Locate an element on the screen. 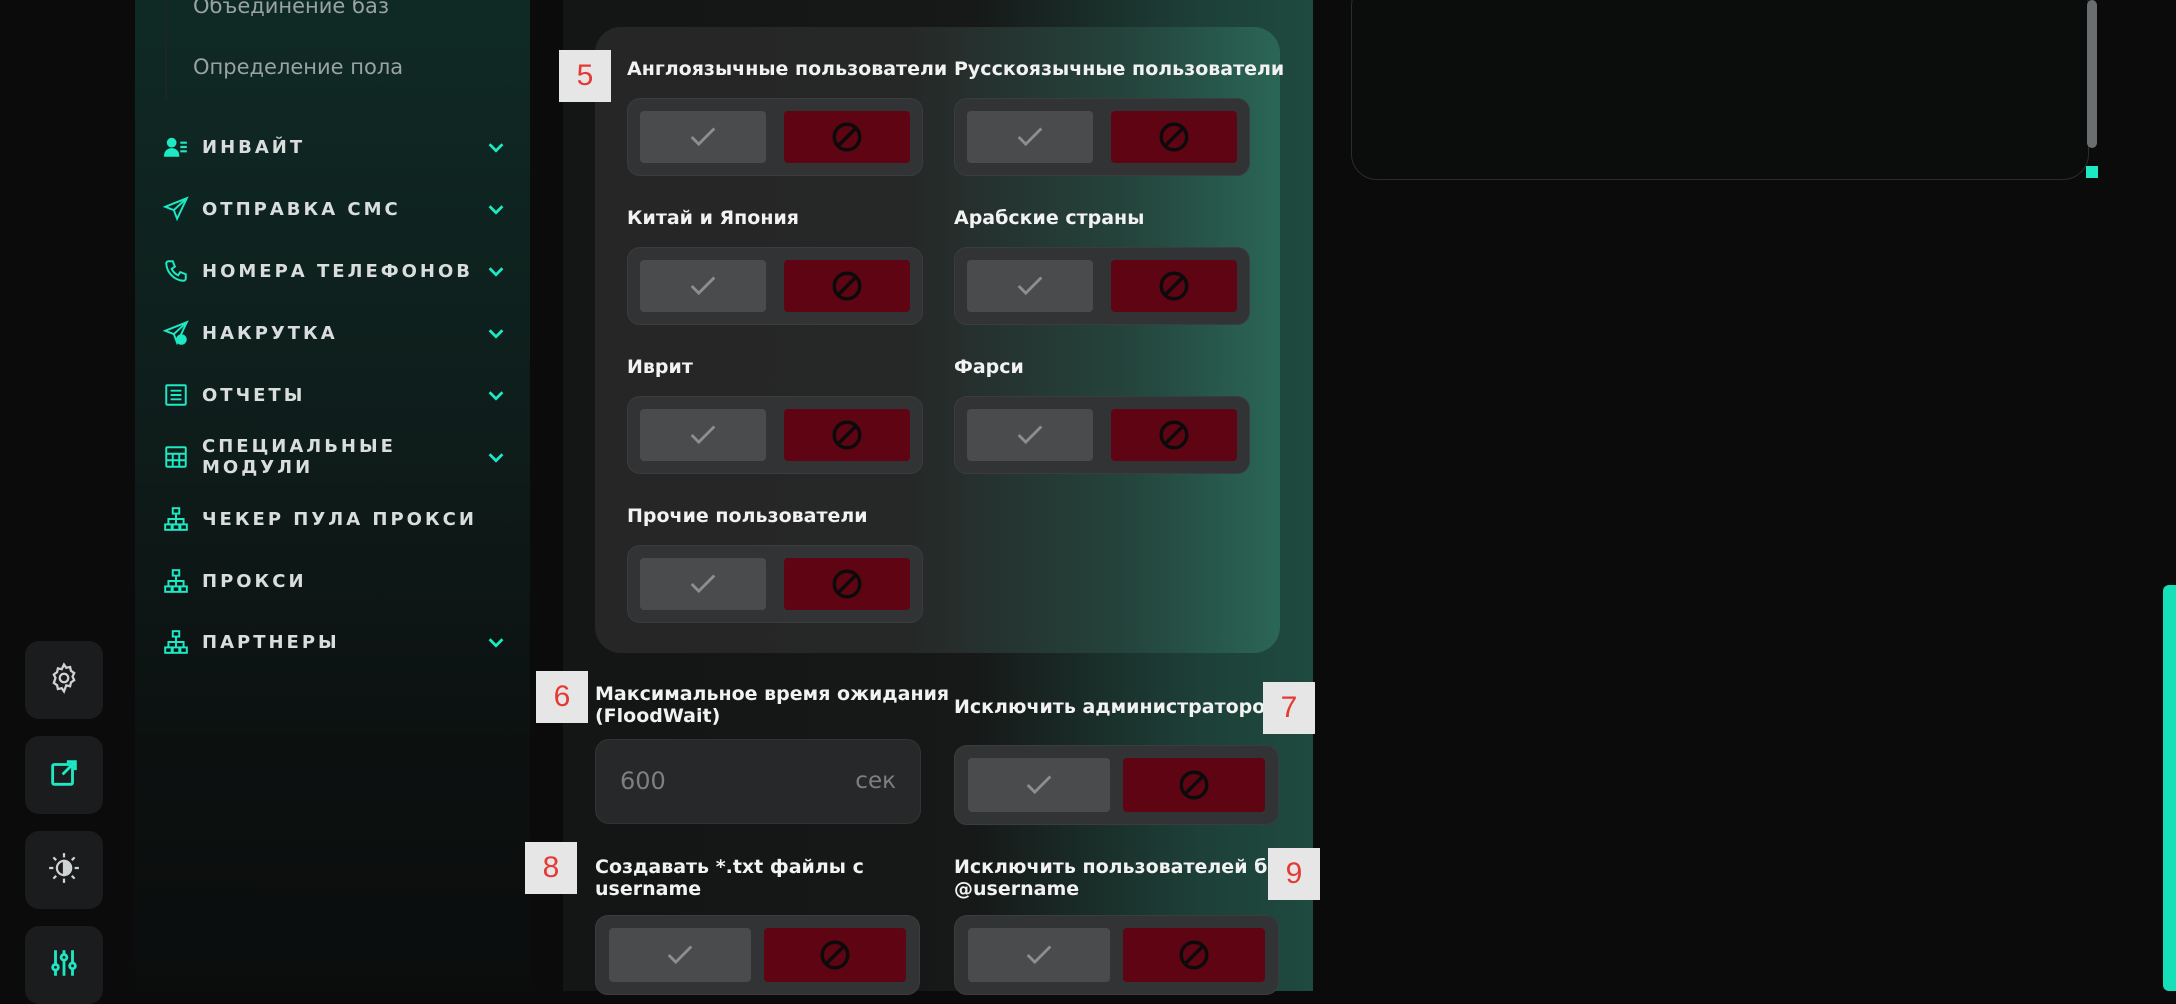 This screenshot has height=1004, width=2176. sidebar-item-label: ОТПРАВКА СМС is located at coordinates (301, 209).